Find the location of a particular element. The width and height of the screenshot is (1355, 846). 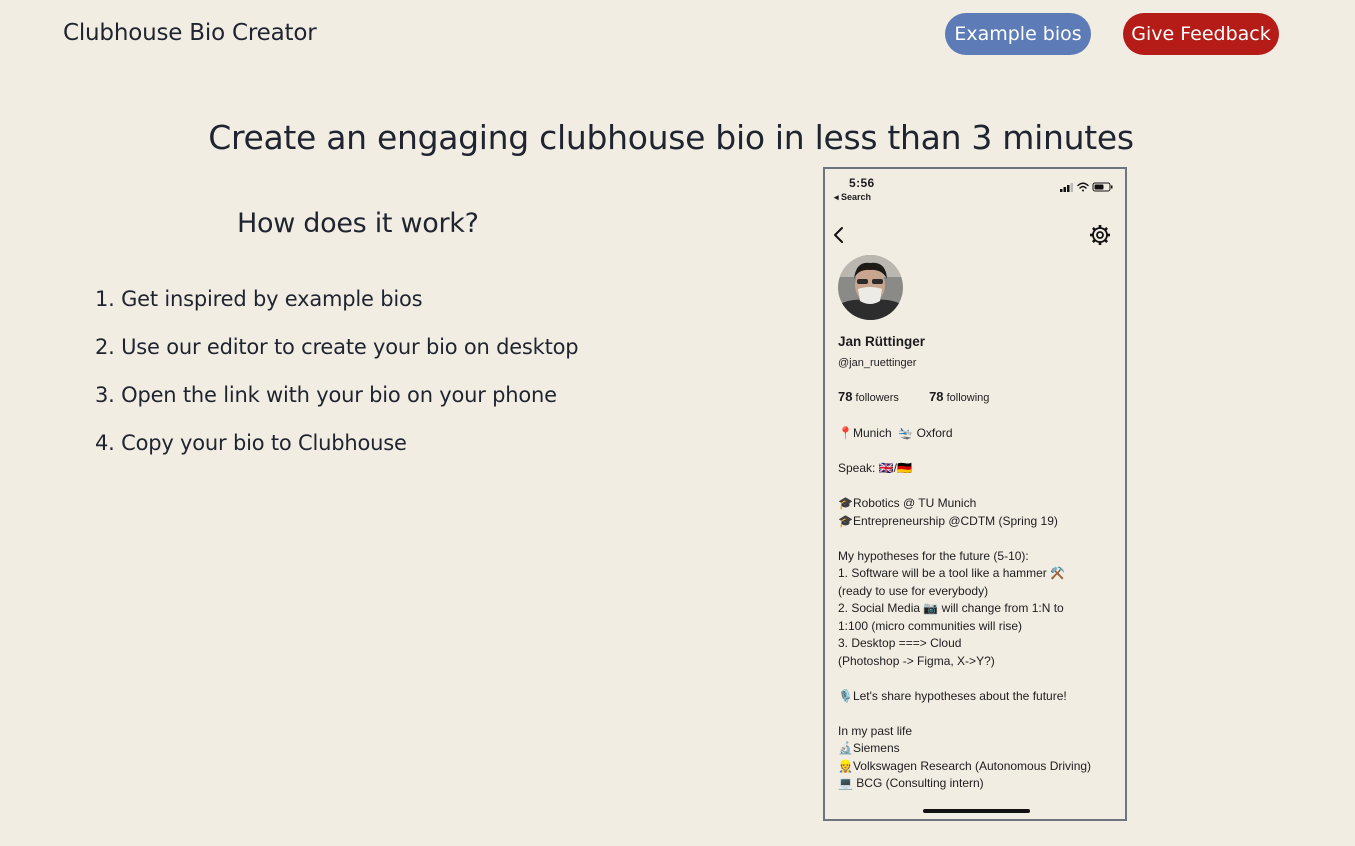

back-chevron-icon is located at coordinates (839, 235).